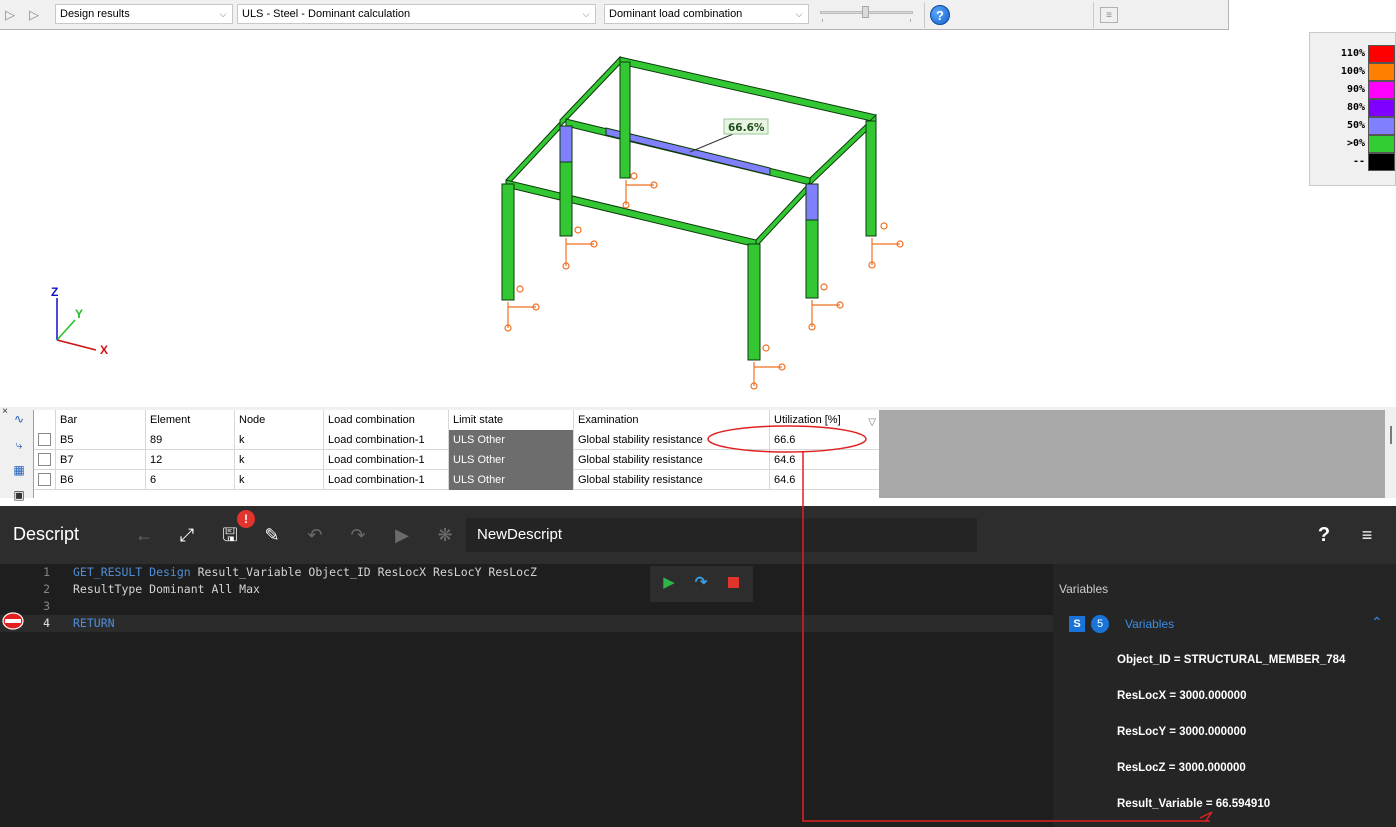 The image size is (1396, 827). What do you see at coordinates (1353, 144) in the screenshot?
I see `legend-row: >0%` at bounding box center [1353, 144].